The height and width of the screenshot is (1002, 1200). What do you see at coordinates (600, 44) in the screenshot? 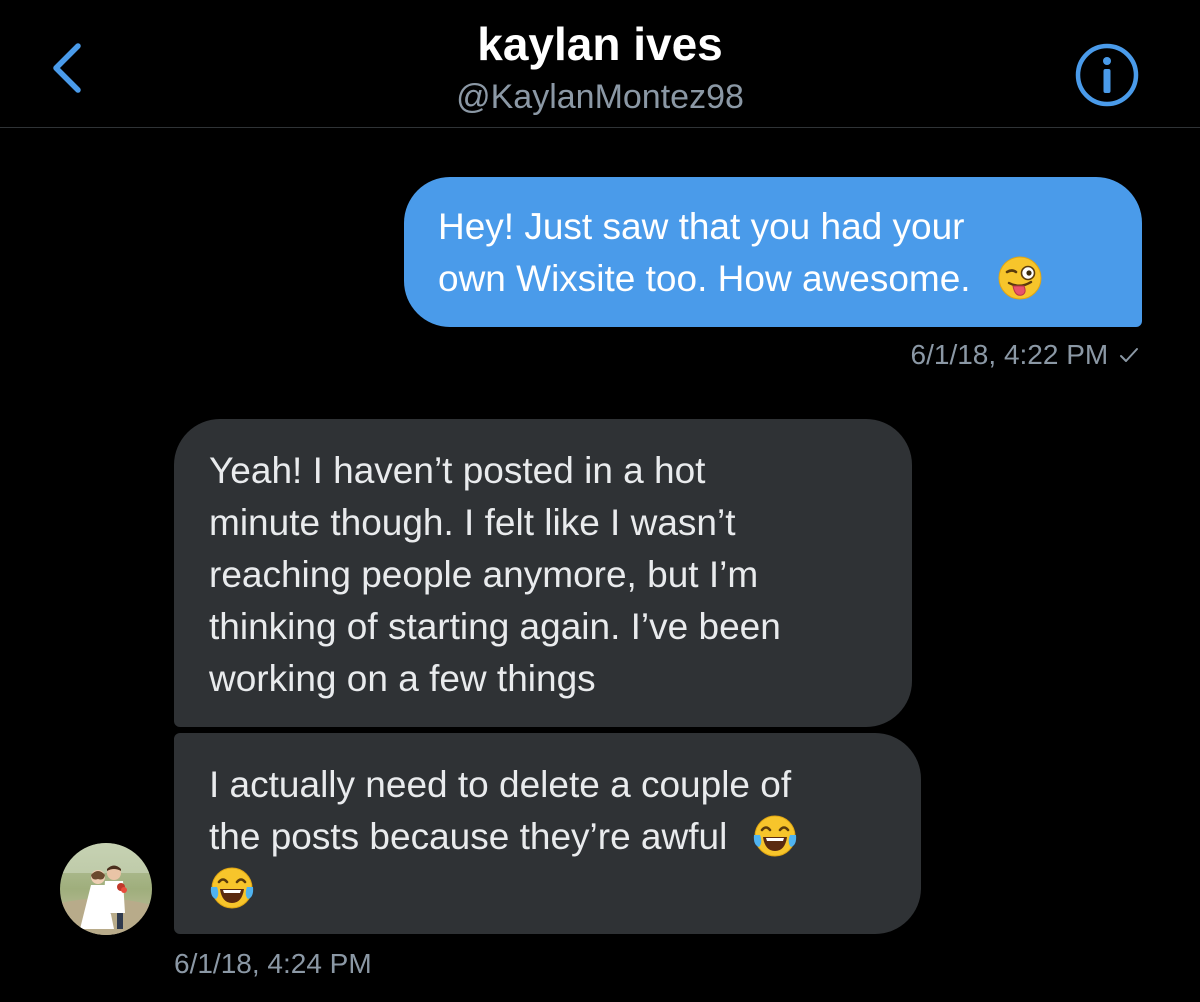
I see `conversation-title: kaylan ives` at bounding box center [600, 44].